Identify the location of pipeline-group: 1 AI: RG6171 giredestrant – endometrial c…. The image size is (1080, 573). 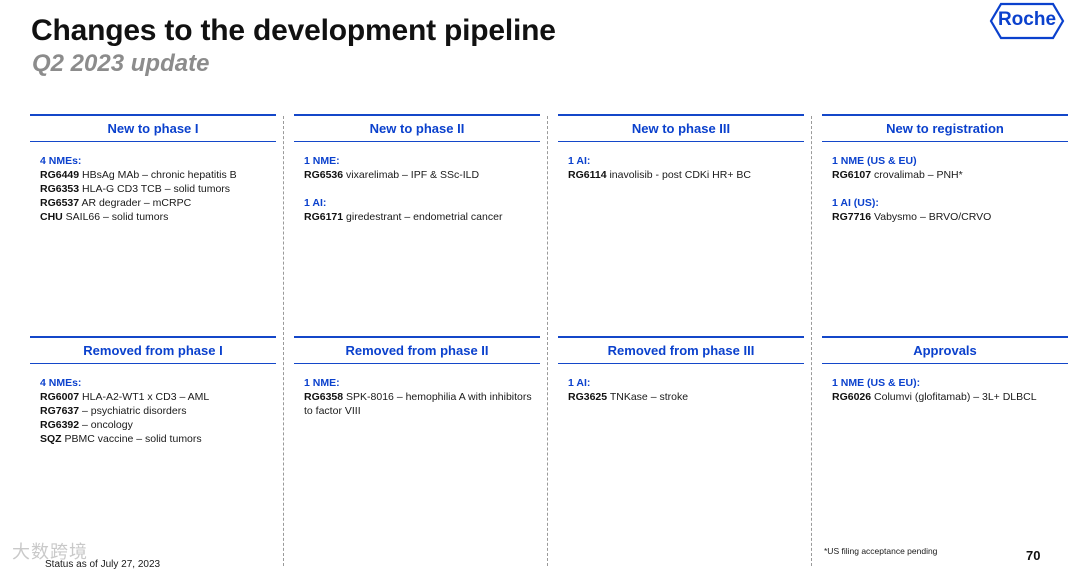
(422, 210).